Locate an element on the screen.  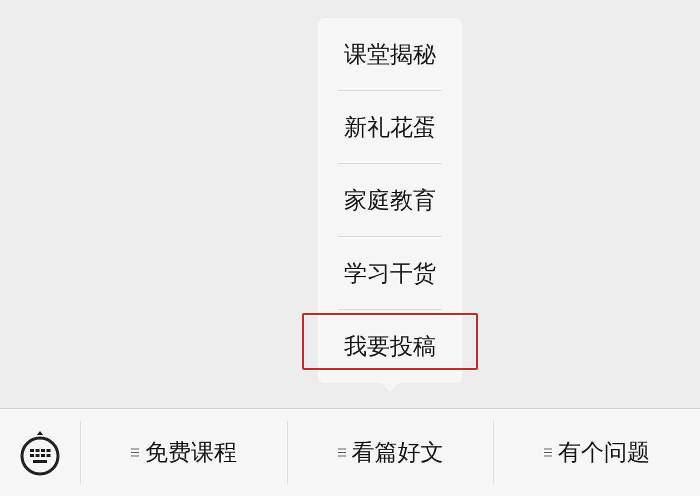
menu-bar-button: 看篇好文 is located at coordinates (391, 452).